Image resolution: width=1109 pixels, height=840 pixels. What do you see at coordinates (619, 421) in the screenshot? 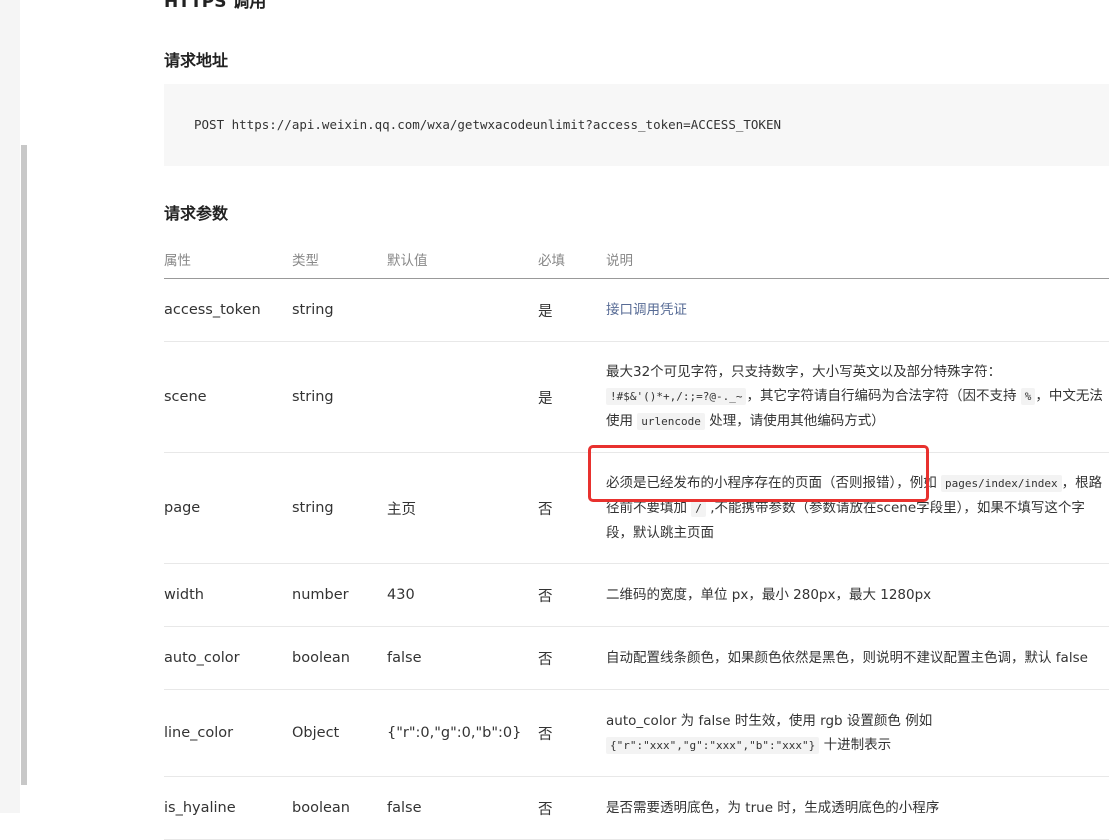
I see `desc-text: 使用` at bounding box center [619, 421].